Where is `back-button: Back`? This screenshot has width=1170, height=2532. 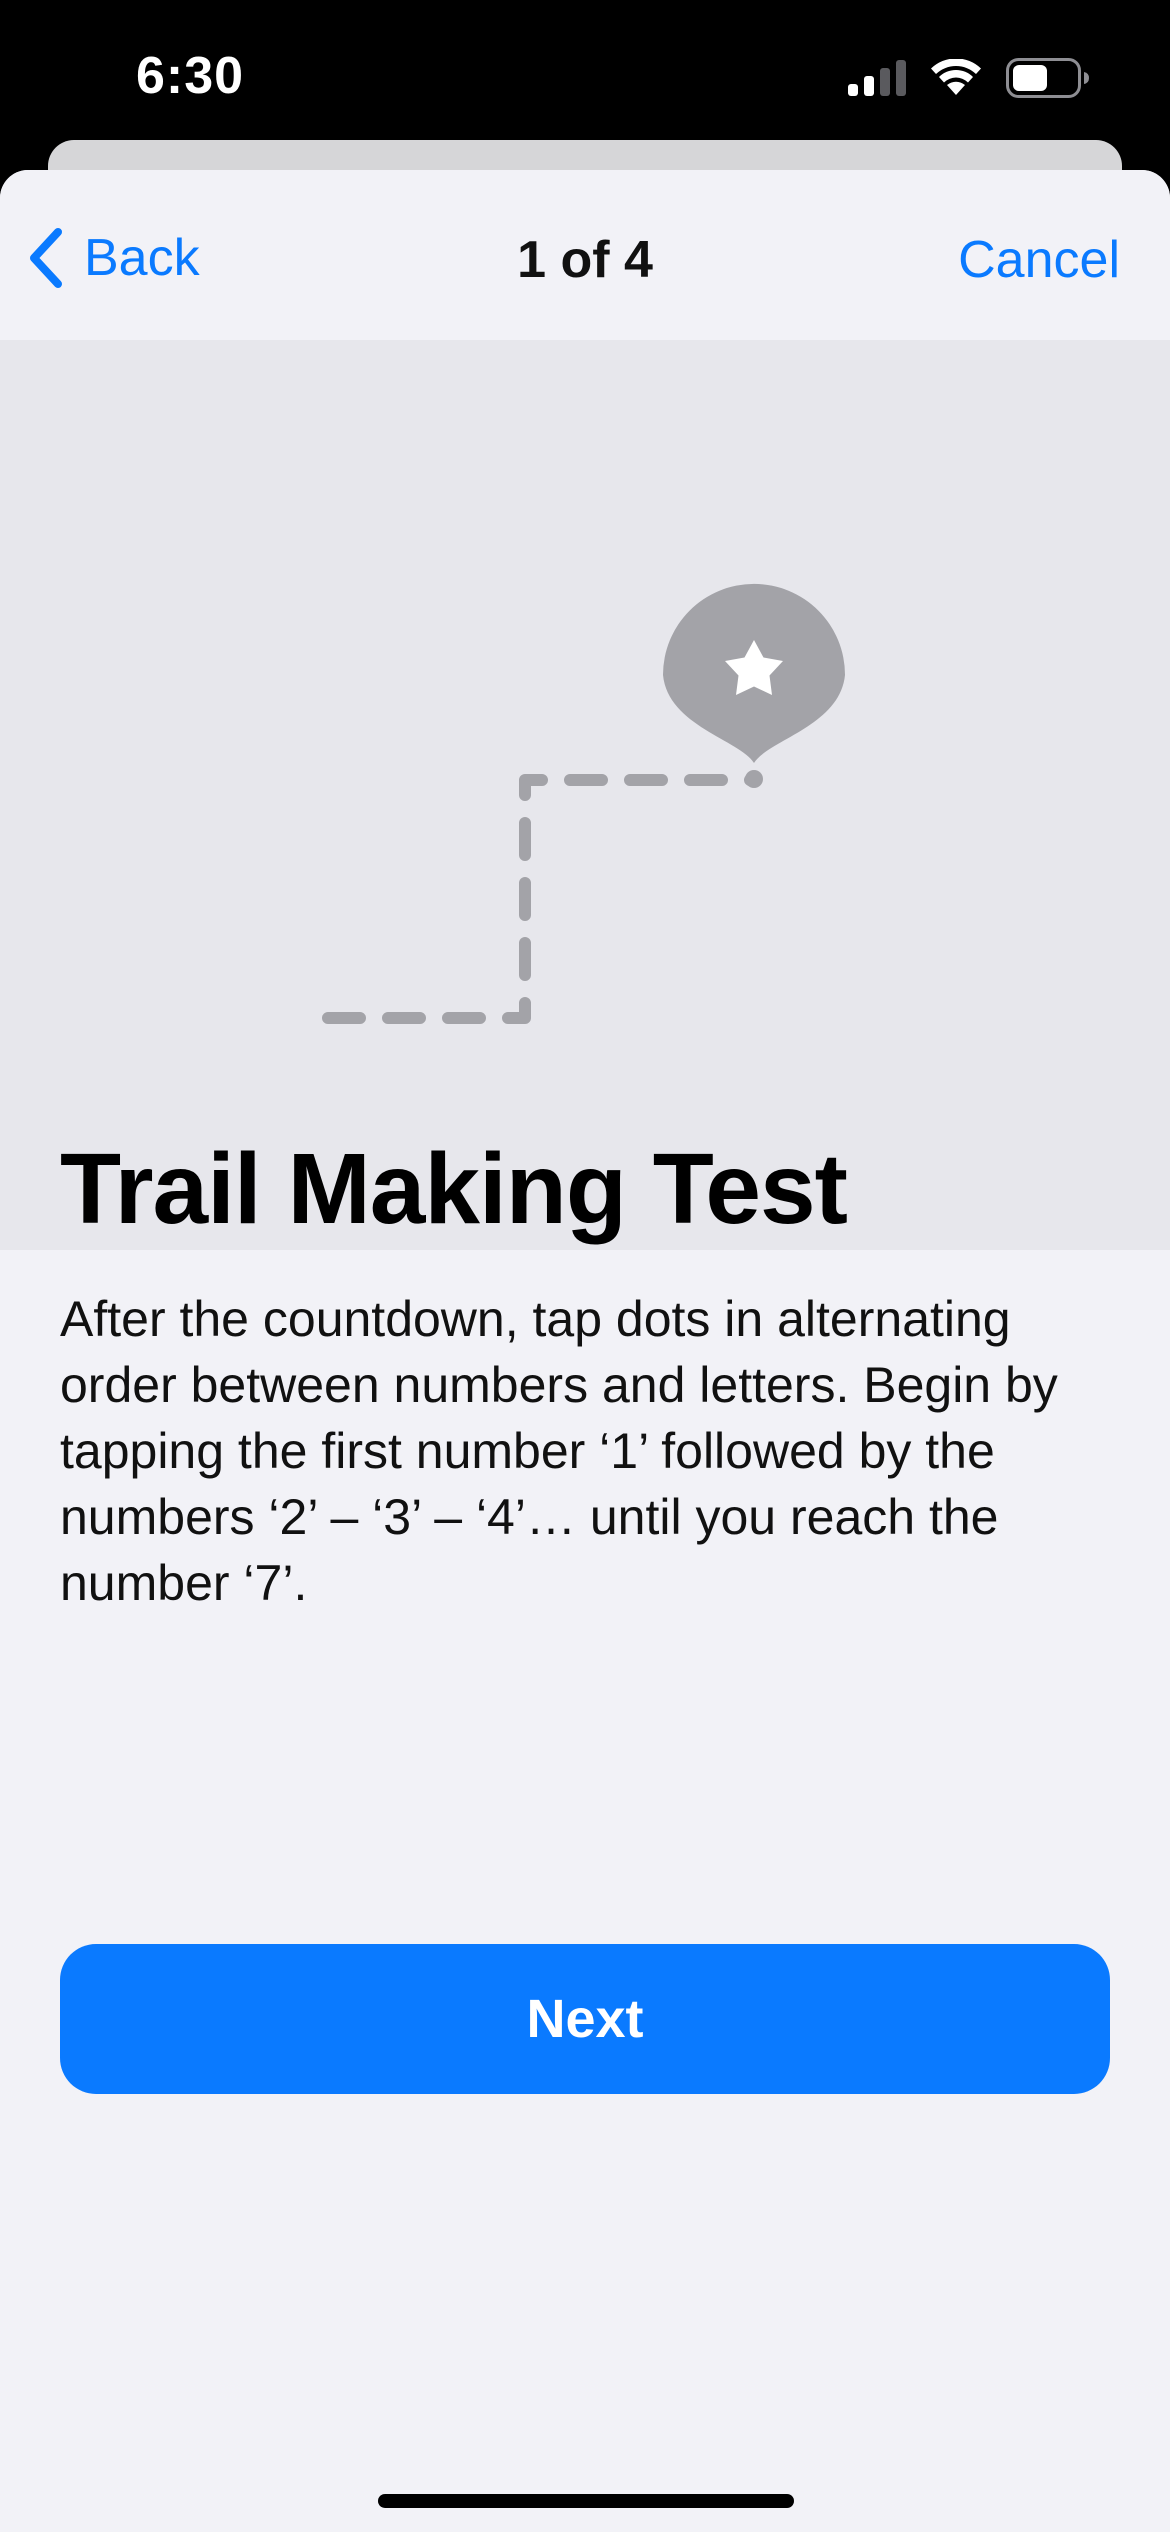
back-button: Back is located at coordinates (112, 258).